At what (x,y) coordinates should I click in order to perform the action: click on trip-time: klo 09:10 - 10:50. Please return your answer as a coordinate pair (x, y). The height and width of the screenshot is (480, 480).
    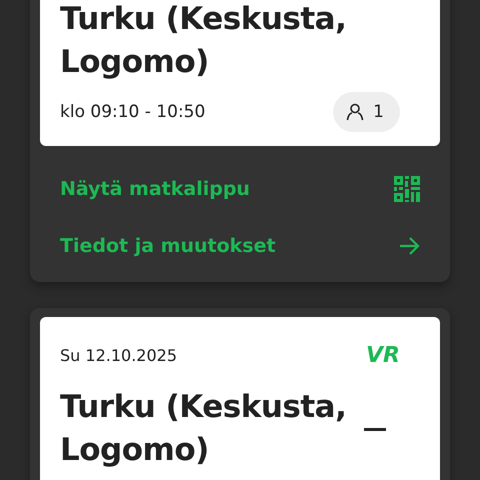
    Looking at the image, I should click on (133, 112).